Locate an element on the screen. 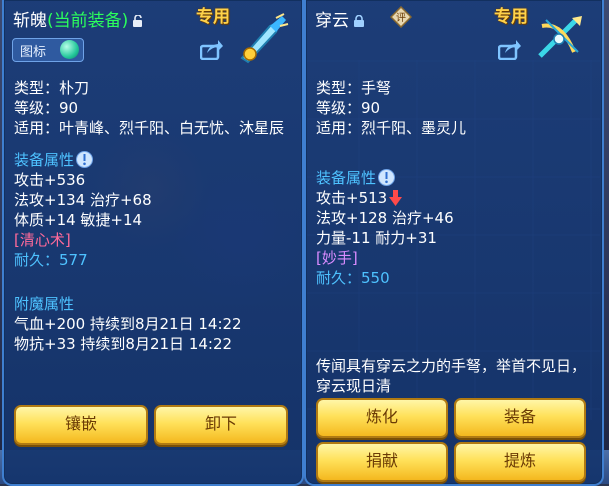 The height and width of the screenshot is (486, 609). icon-toggle: 图标 is located at coordinates (48, 50).